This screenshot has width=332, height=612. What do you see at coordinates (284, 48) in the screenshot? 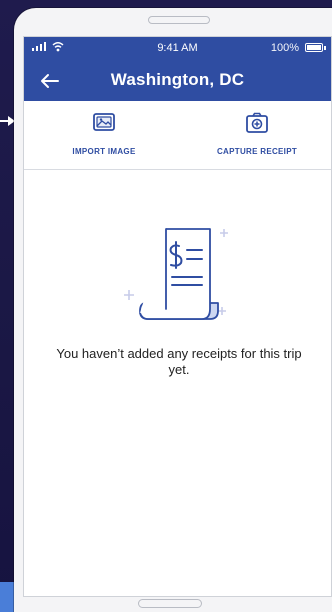
I see `battery-percent: 100%` at bounding box center [284, 48].